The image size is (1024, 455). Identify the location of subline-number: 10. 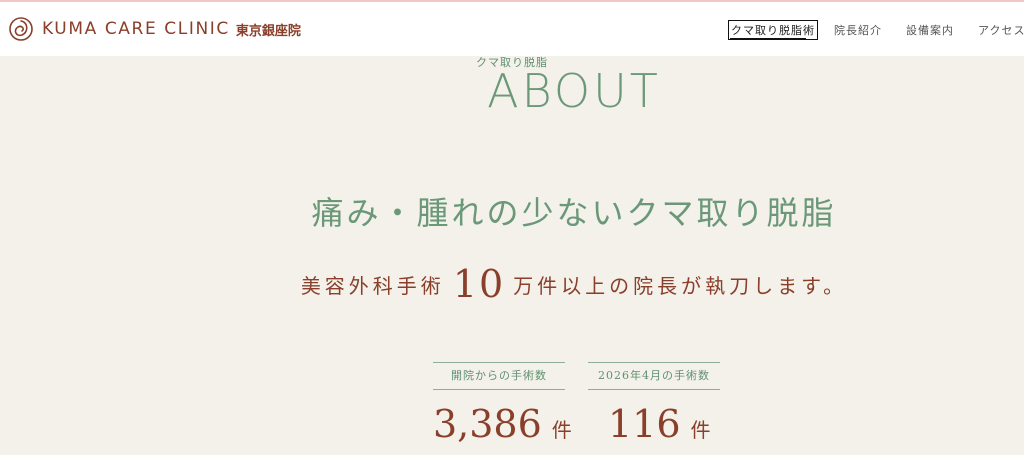
(479, 284).